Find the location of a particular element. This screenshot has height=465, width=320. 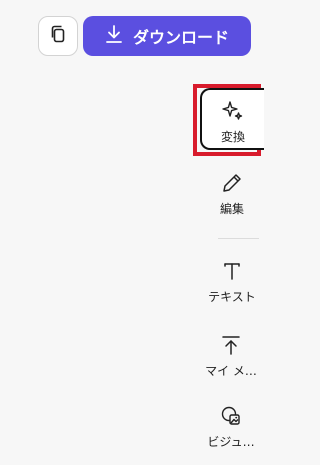

tool-text: テキスト is located at coordinates (232, 281).